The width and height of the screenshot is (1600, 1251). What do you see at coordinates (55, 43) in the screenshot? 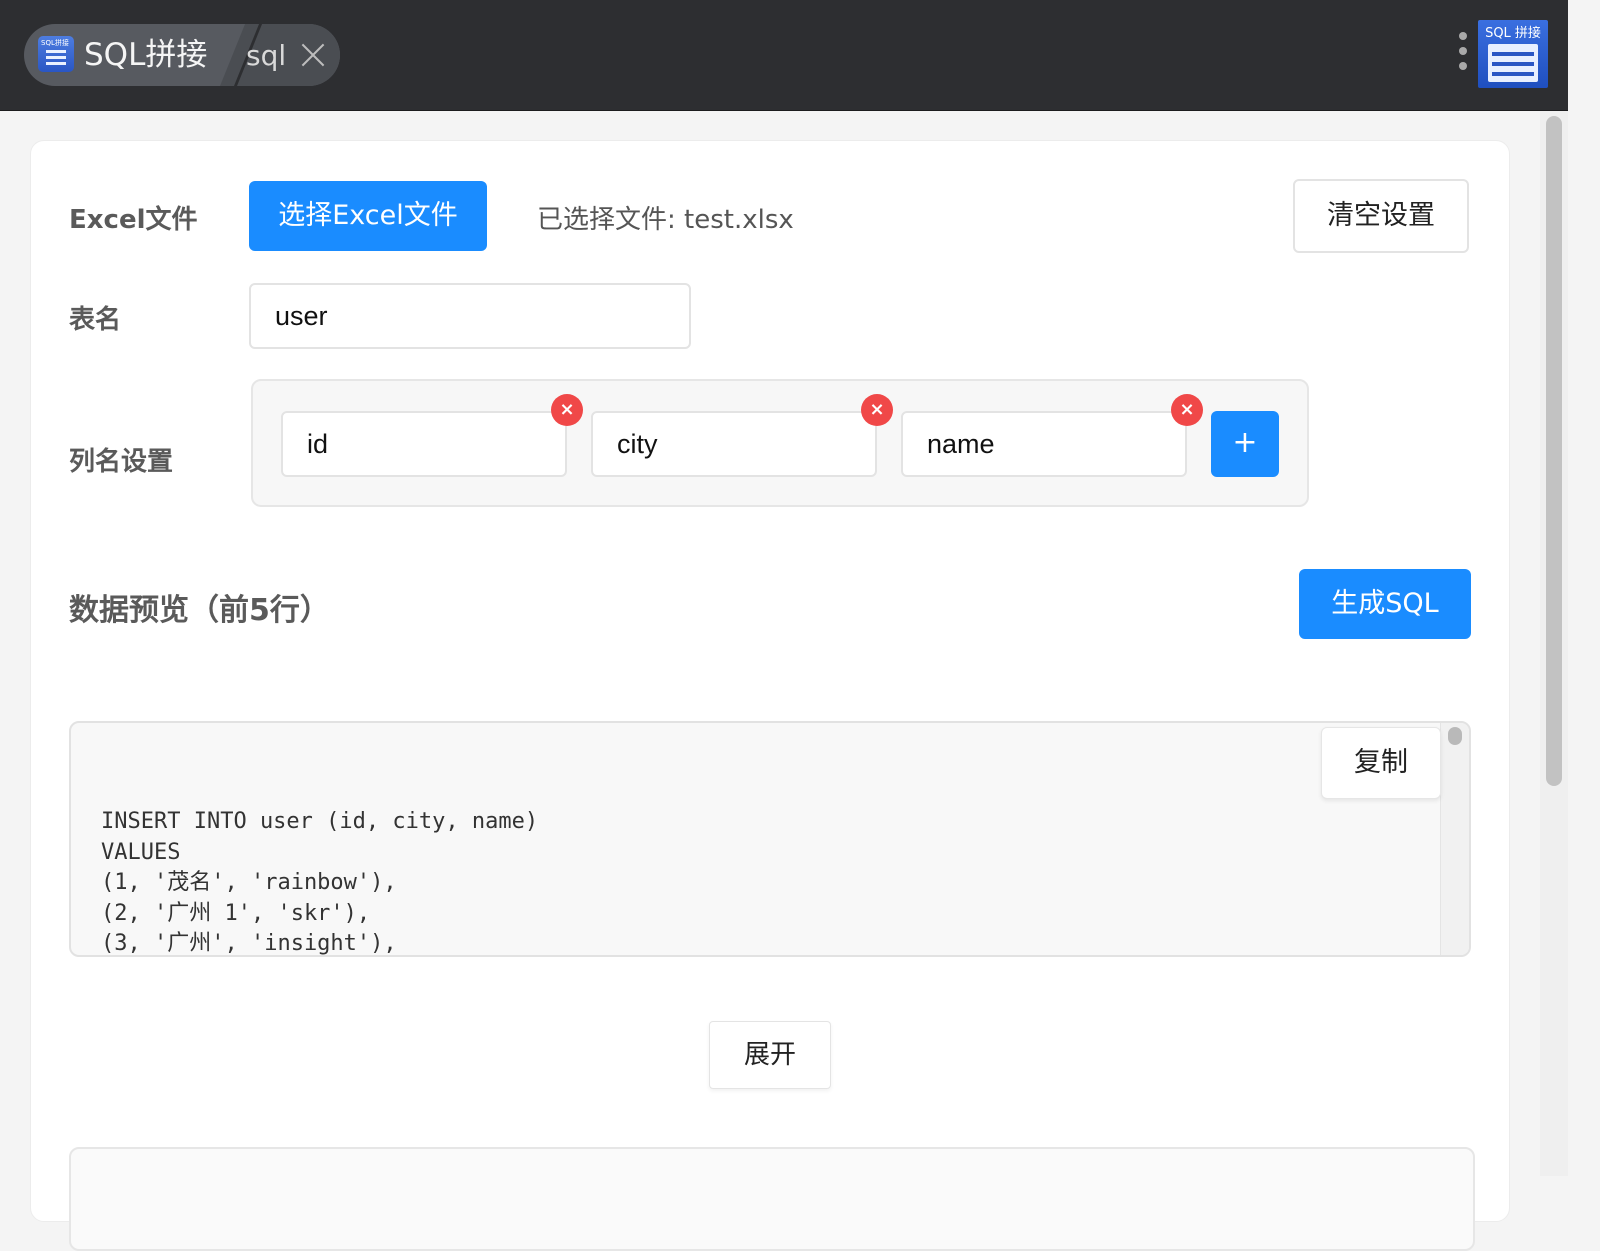
I see `sql-app-icon-label: SQL拼接` at bounding box center [55, 43].